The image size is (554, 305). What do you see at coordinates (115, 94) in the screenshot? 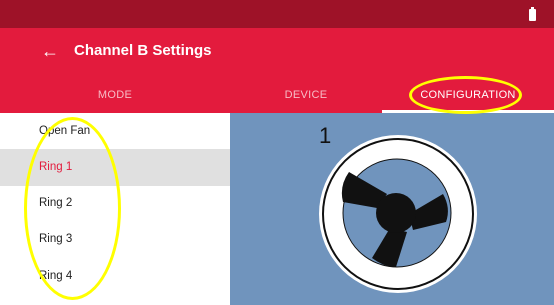
I see `tab-mode: MODE` at bounding box center [115, 94].